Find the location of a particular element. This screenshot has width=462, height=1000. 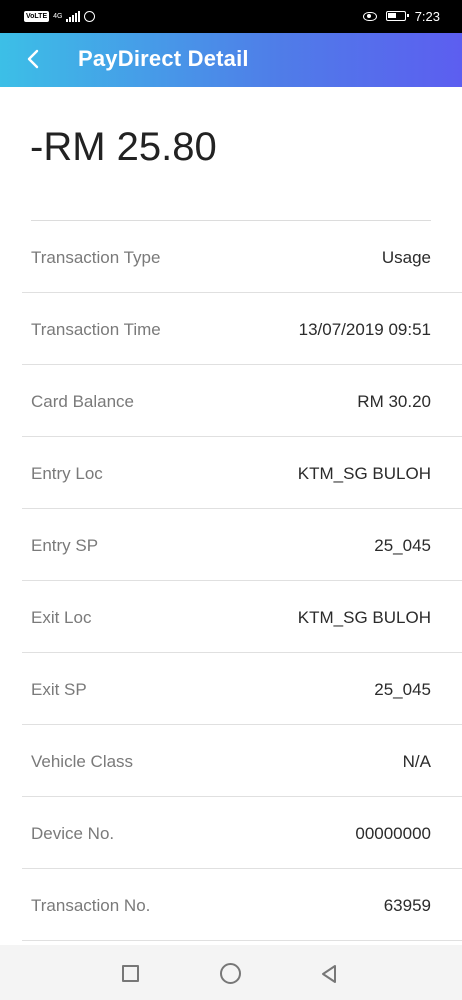

page-title: PayDirect Detail is located at coordinates (163, 58).